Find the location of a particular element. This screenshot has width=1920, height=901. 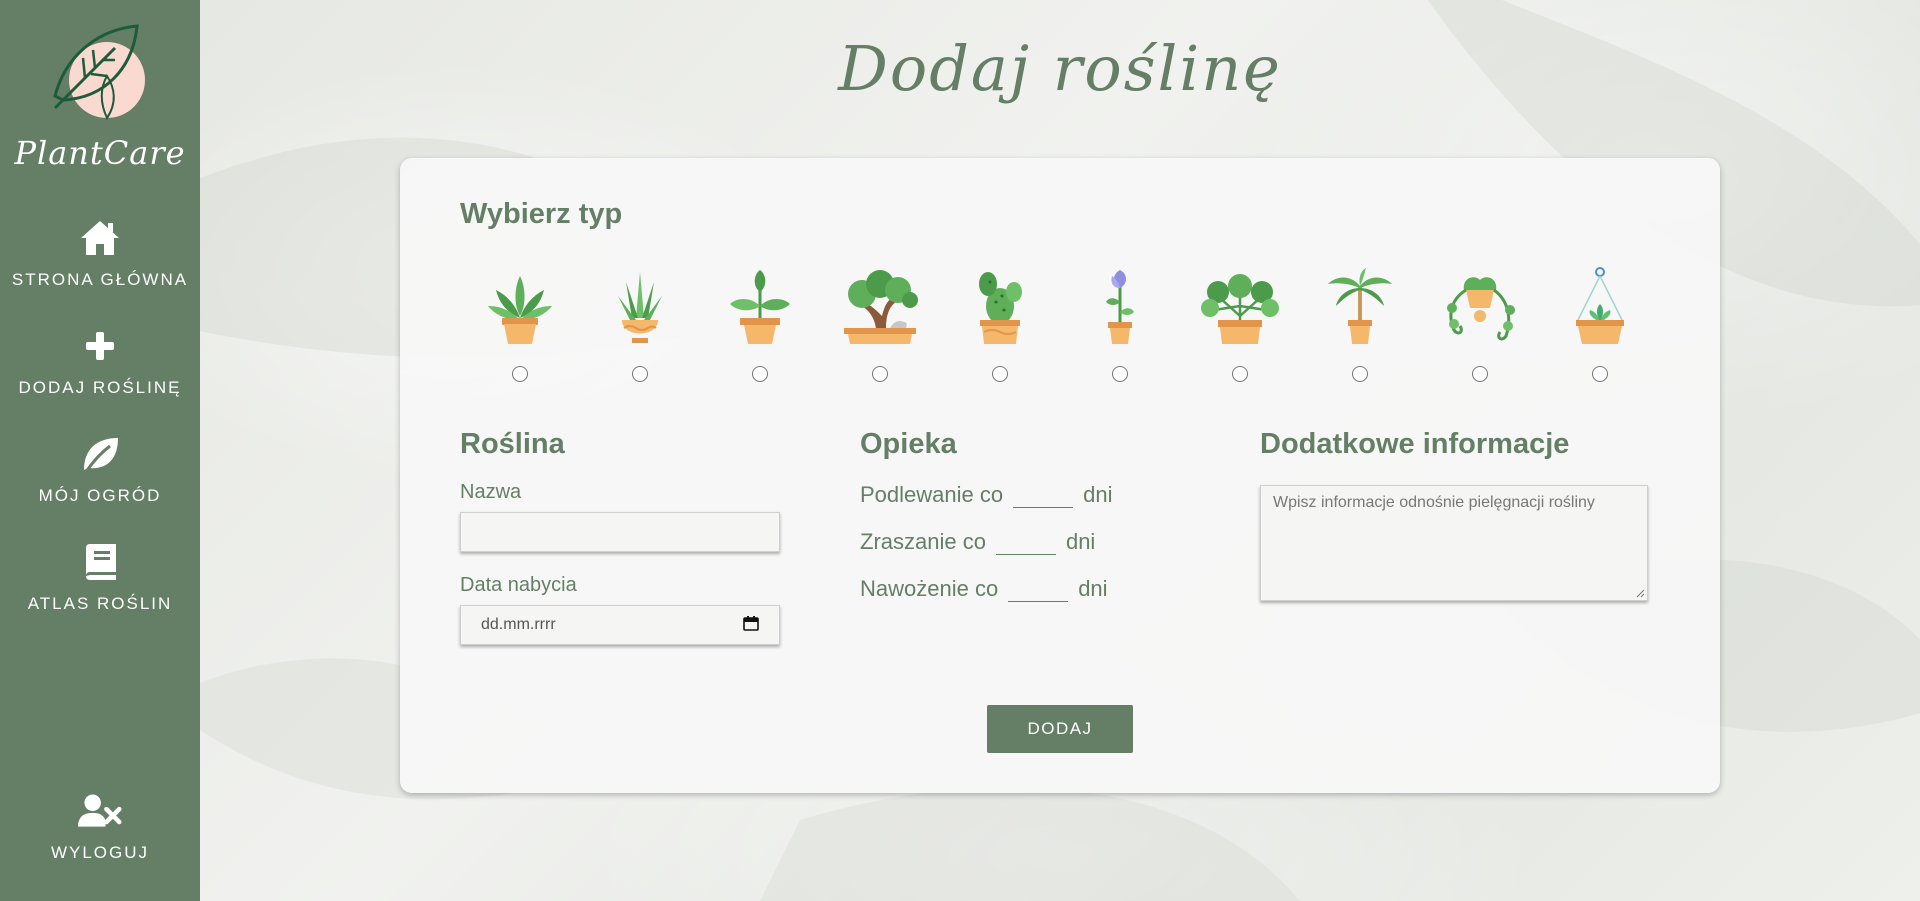

watering-row: Podlewanie co dni is located at coordinates (1025, 495).